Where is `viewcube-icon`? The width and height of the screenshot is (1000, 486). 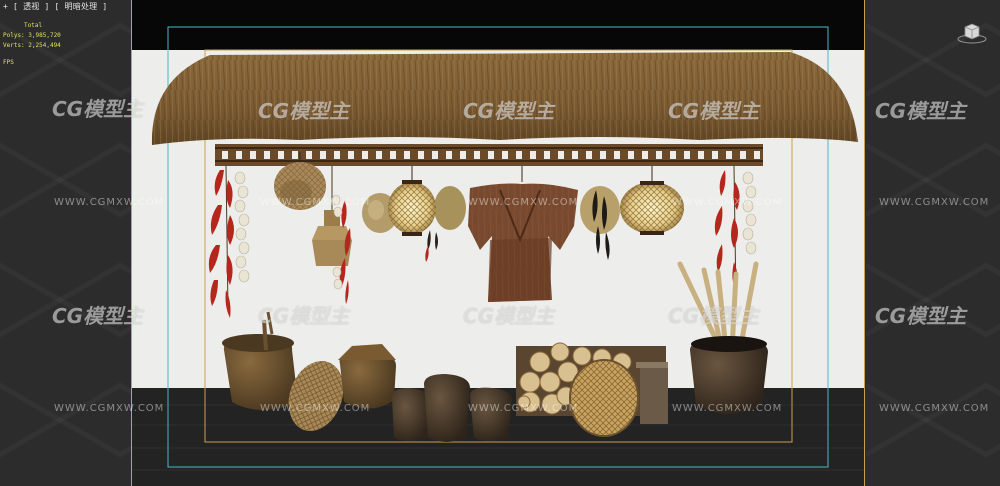 viewcube-icon is located at coordinates (972, 33).